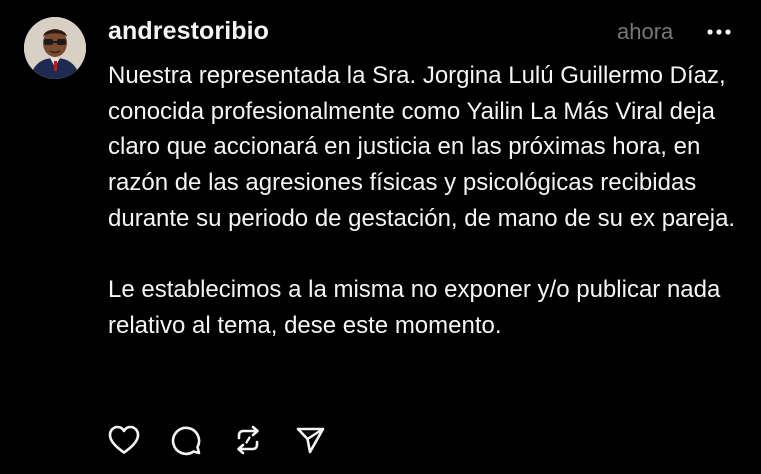 The height and width of the screenshot is (474, 761). I want to click on like-button, so click(124, 440).